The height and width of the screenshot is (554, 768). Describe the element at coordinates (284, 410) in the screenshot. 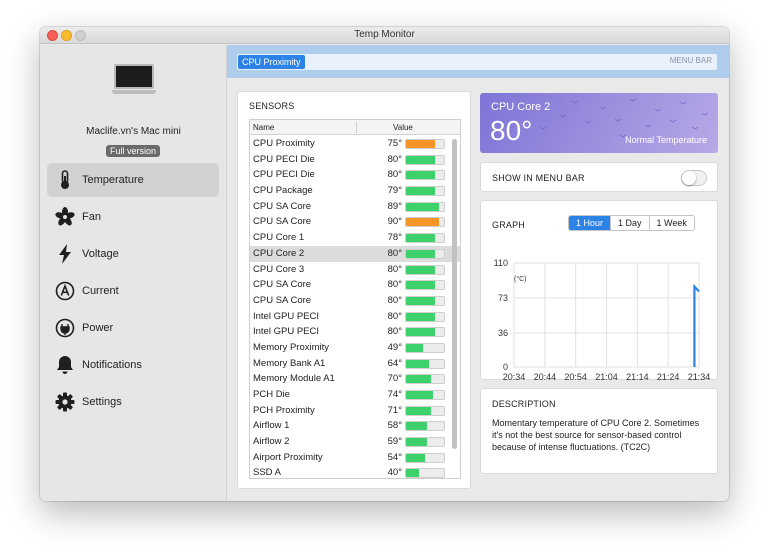

I see `sensor-name: PCH Proximity` at that location.